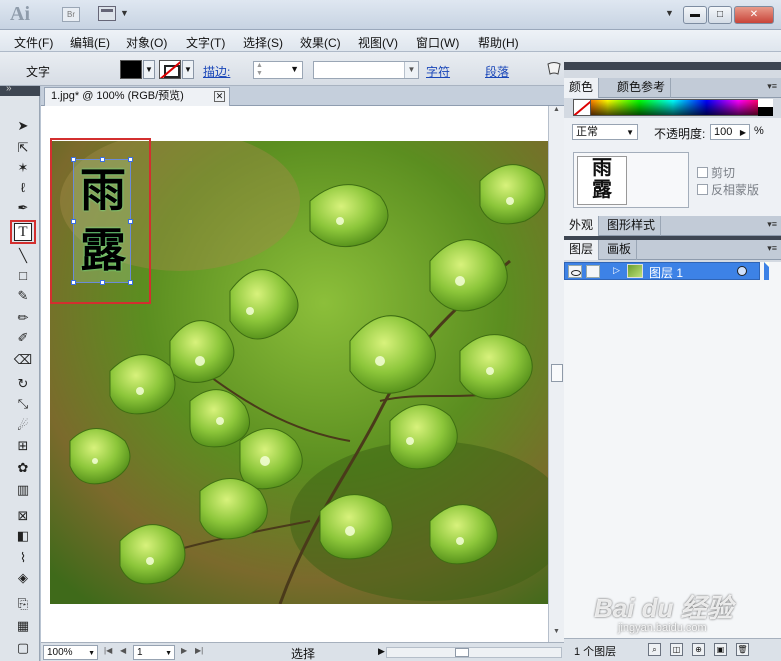 This screenshot has width=781, height=661. I want to click on layer-row: ▷ 图层 1, so click(662, 271).